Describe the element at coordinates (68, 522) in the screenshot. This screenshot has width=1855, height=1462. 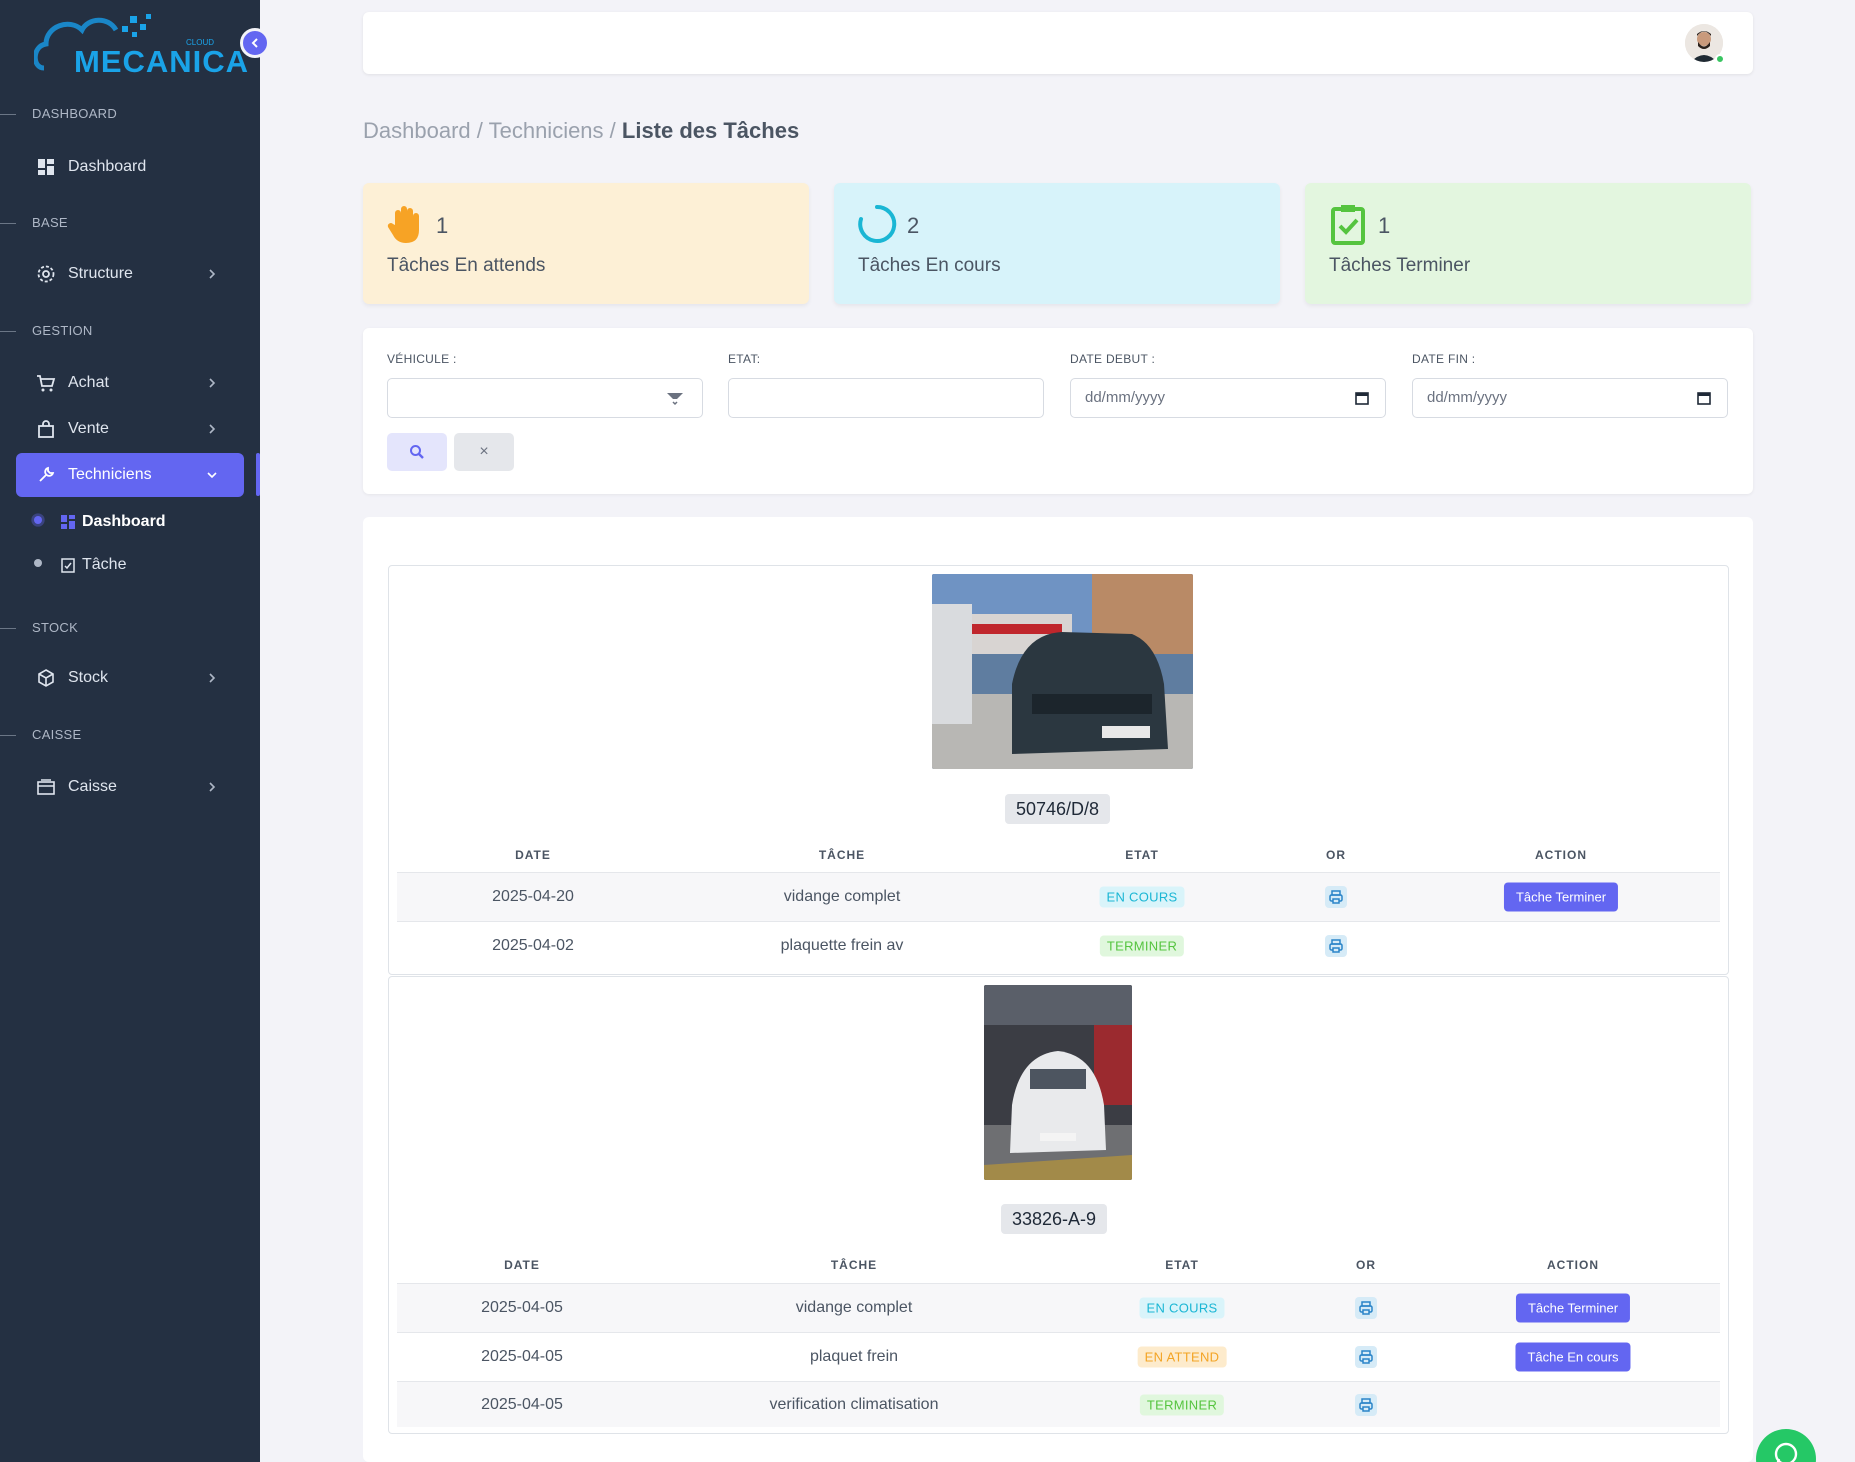
I see `dashboard-icon` at that location.